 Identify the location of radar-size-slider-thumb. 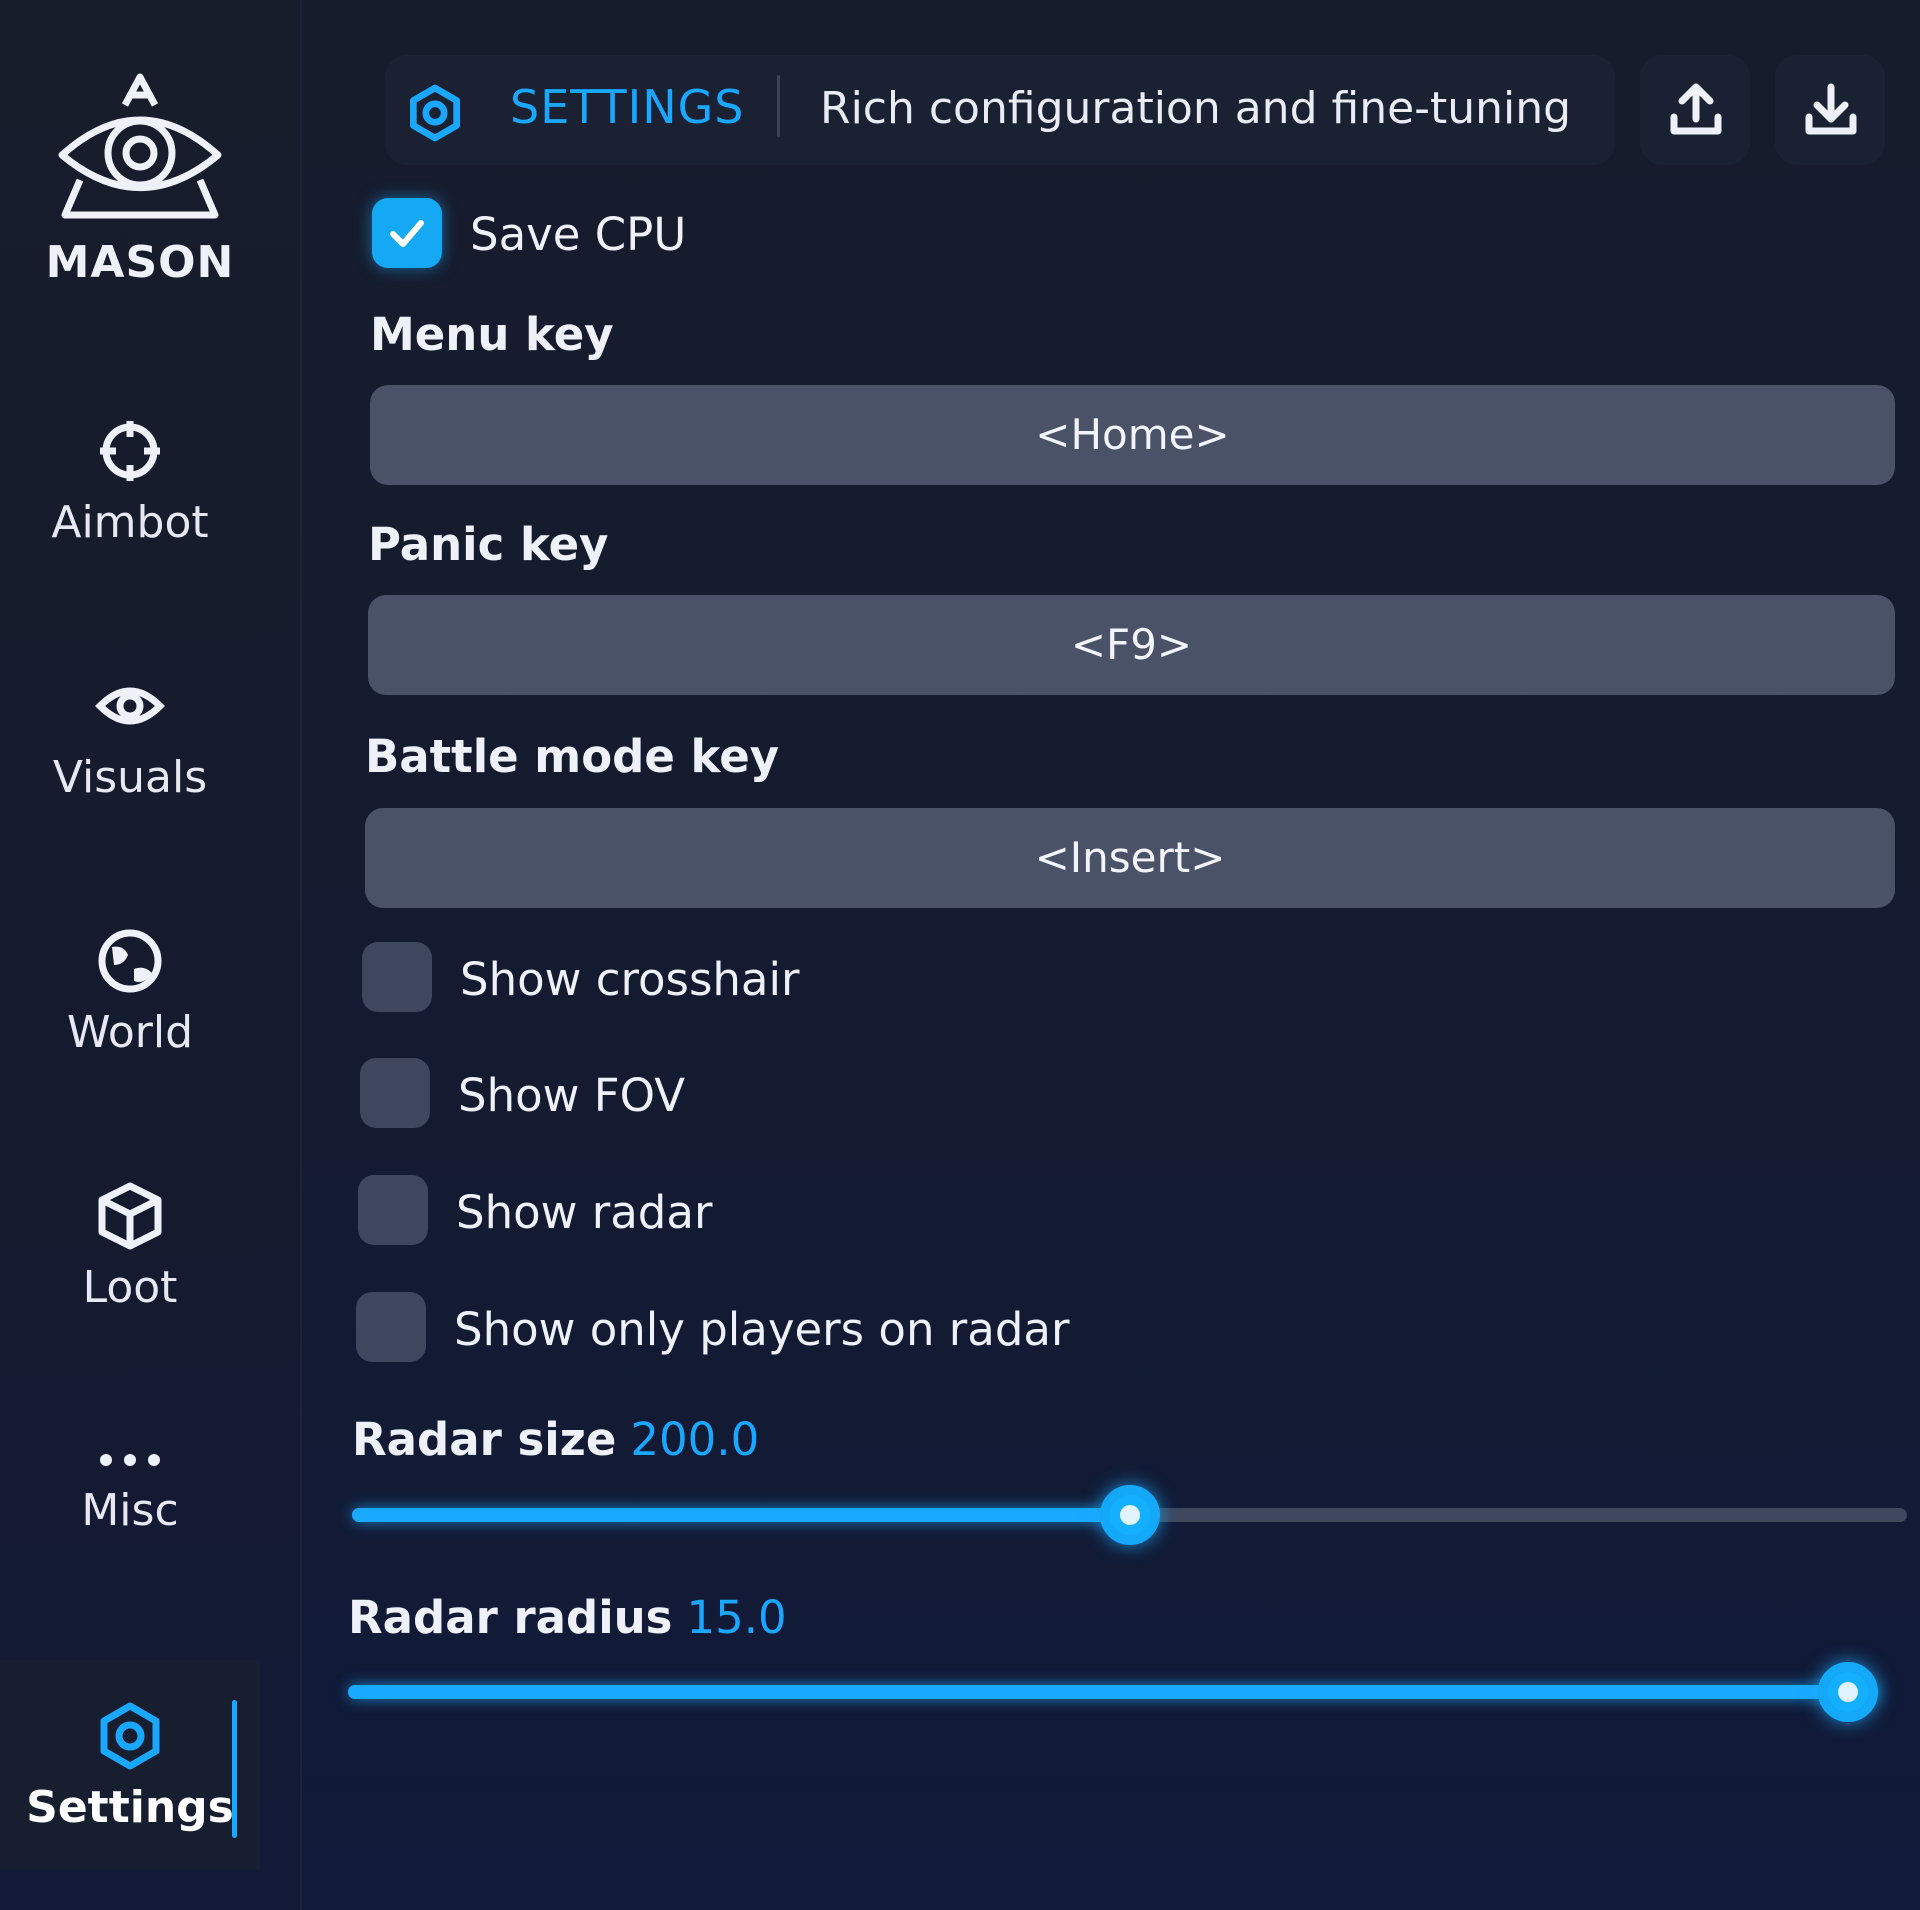
(1130, 1515).